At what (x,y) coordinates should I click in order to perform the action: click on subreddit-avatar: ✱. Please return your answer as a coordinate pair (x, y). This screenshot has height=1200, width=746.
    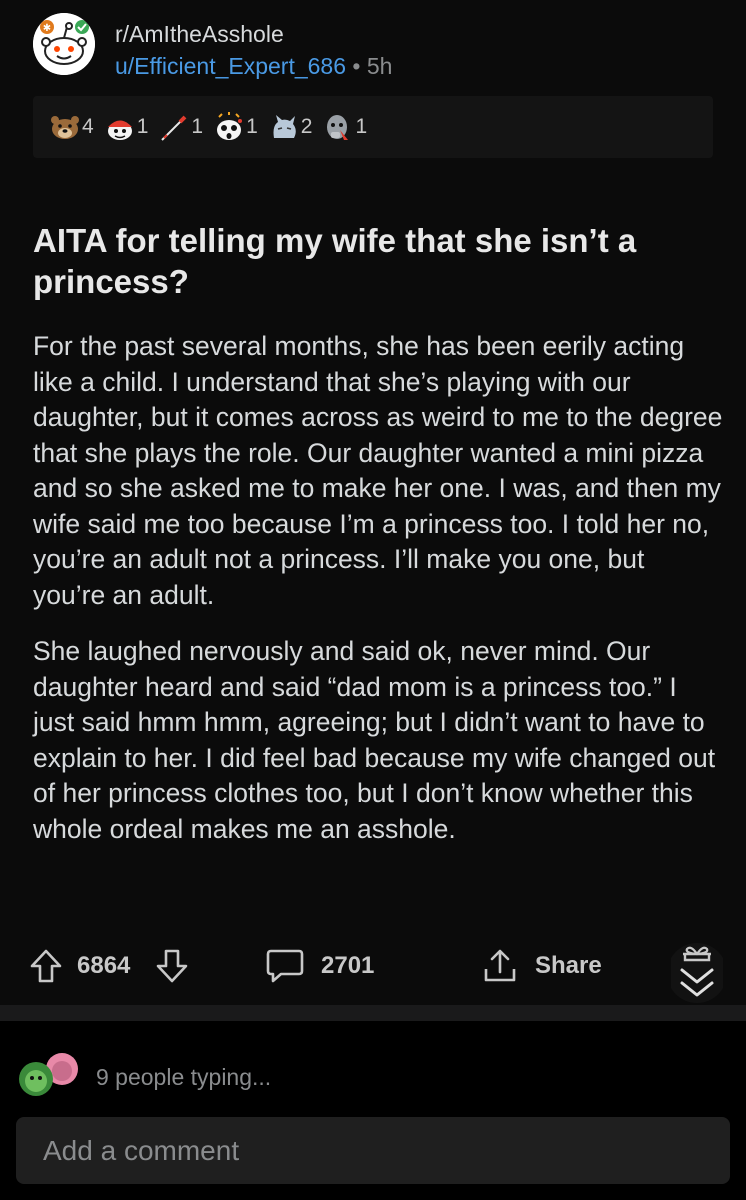
    Looking at the image, I should click on (64, 44).